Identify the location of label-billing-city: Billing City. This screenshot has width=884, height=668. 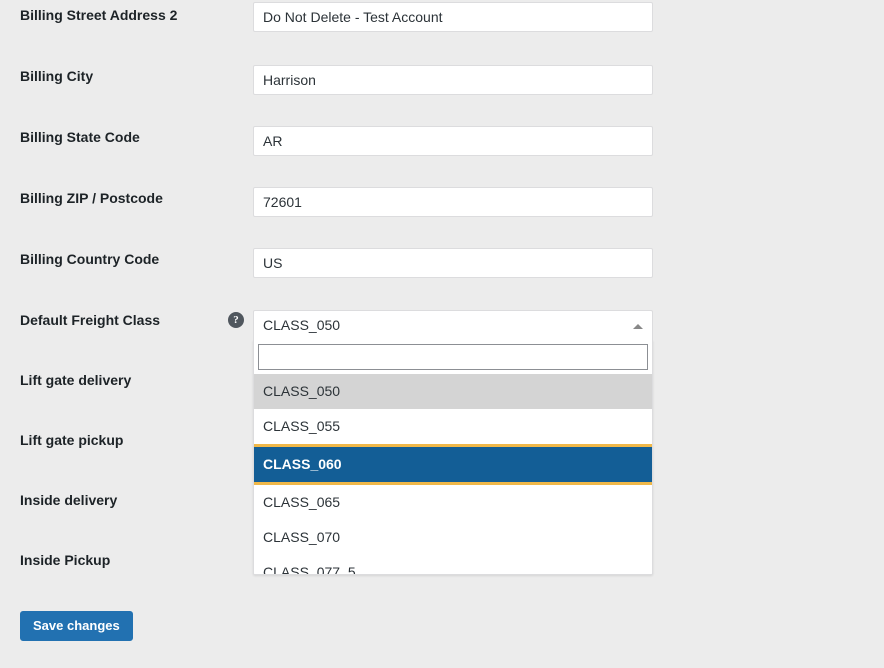
(57, 76).